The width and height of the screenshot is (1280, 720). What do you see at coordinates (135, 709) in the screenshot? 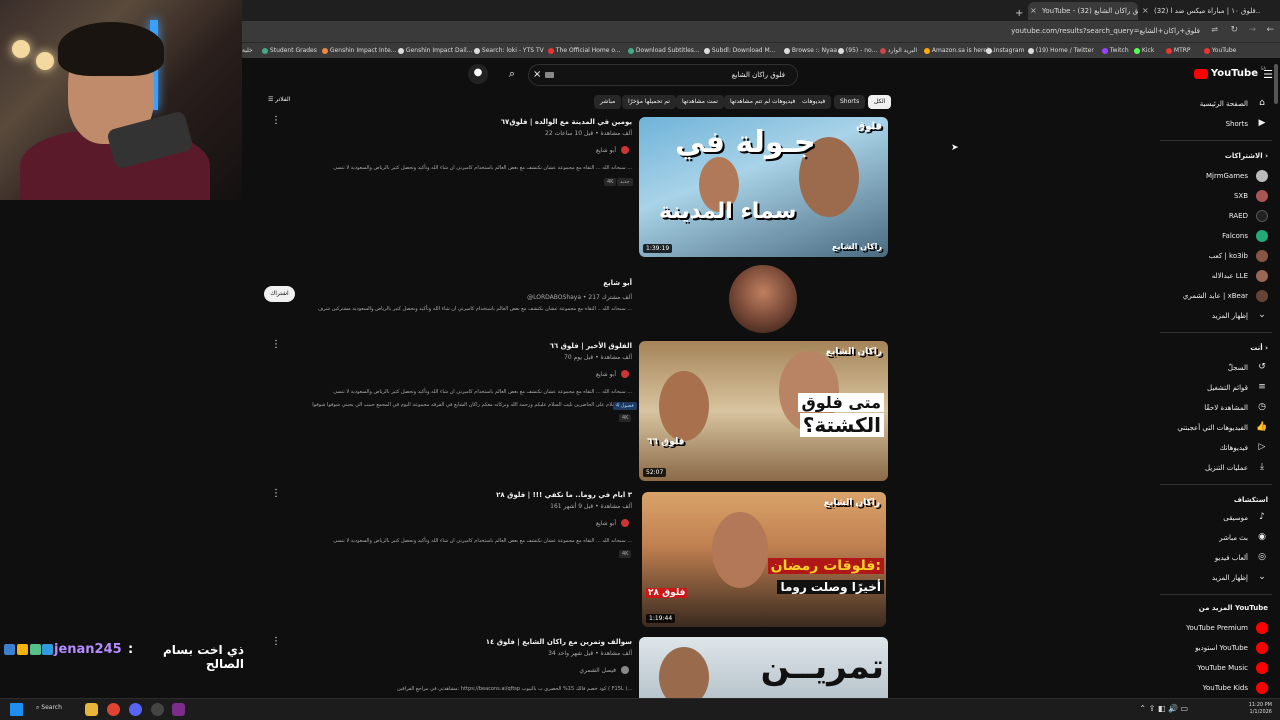
I see `discord-icon` at bounding box center [135, 709].